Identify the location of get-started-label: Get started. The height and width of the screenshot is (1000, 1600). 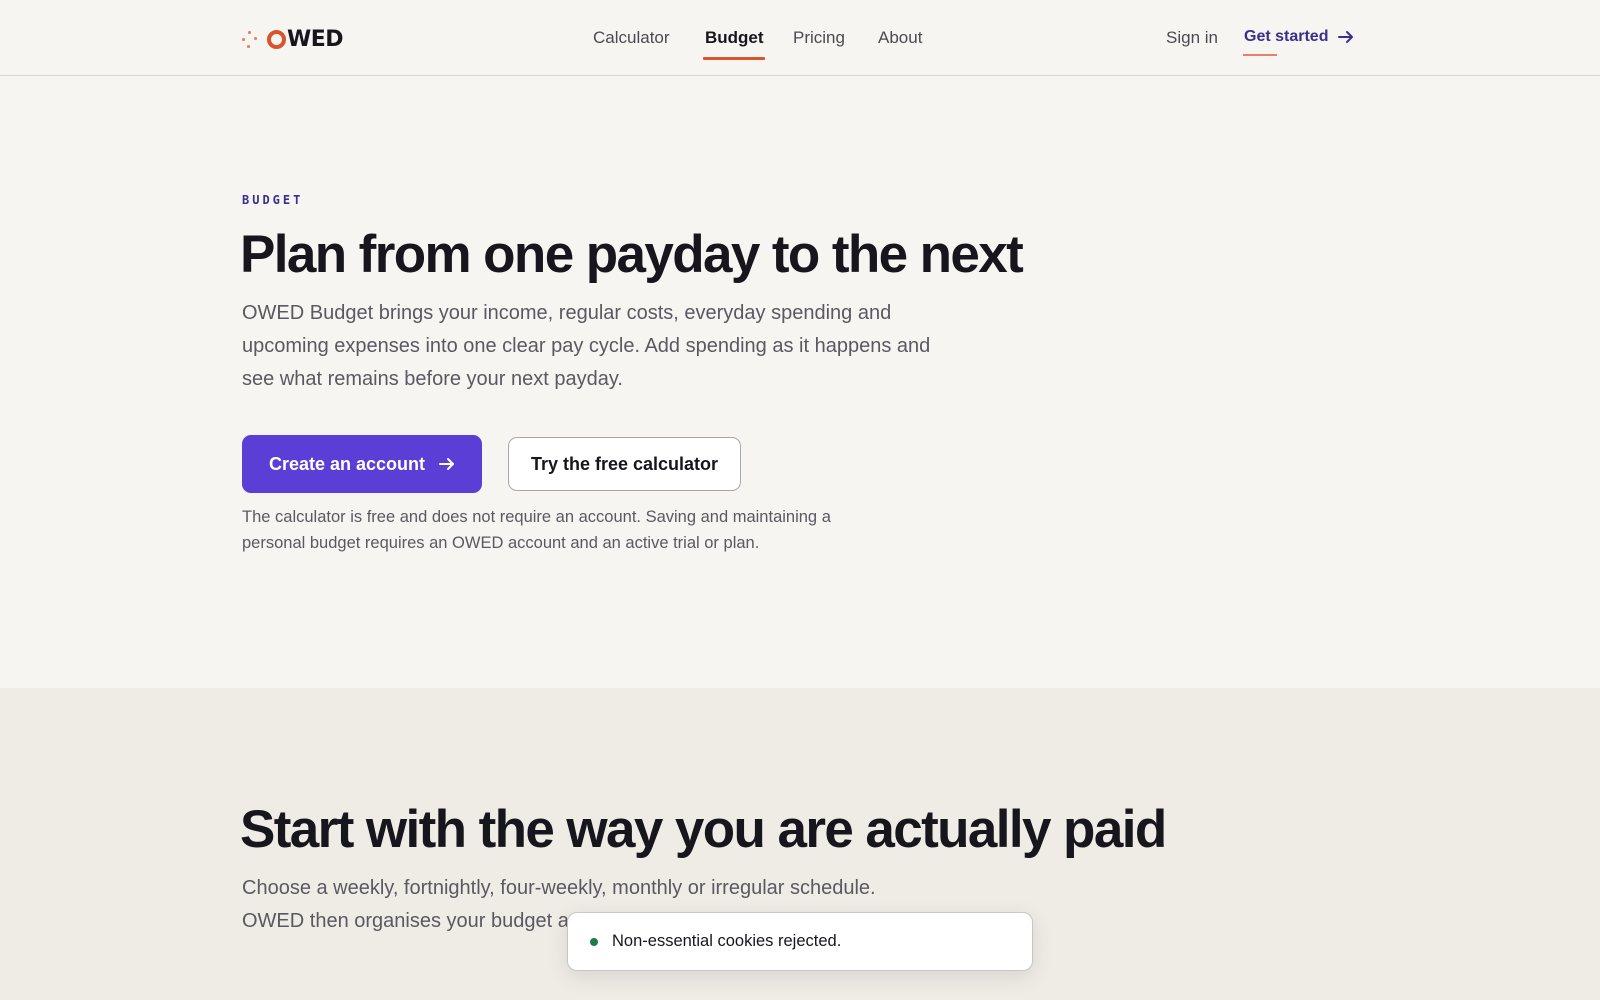
(1286, 36).